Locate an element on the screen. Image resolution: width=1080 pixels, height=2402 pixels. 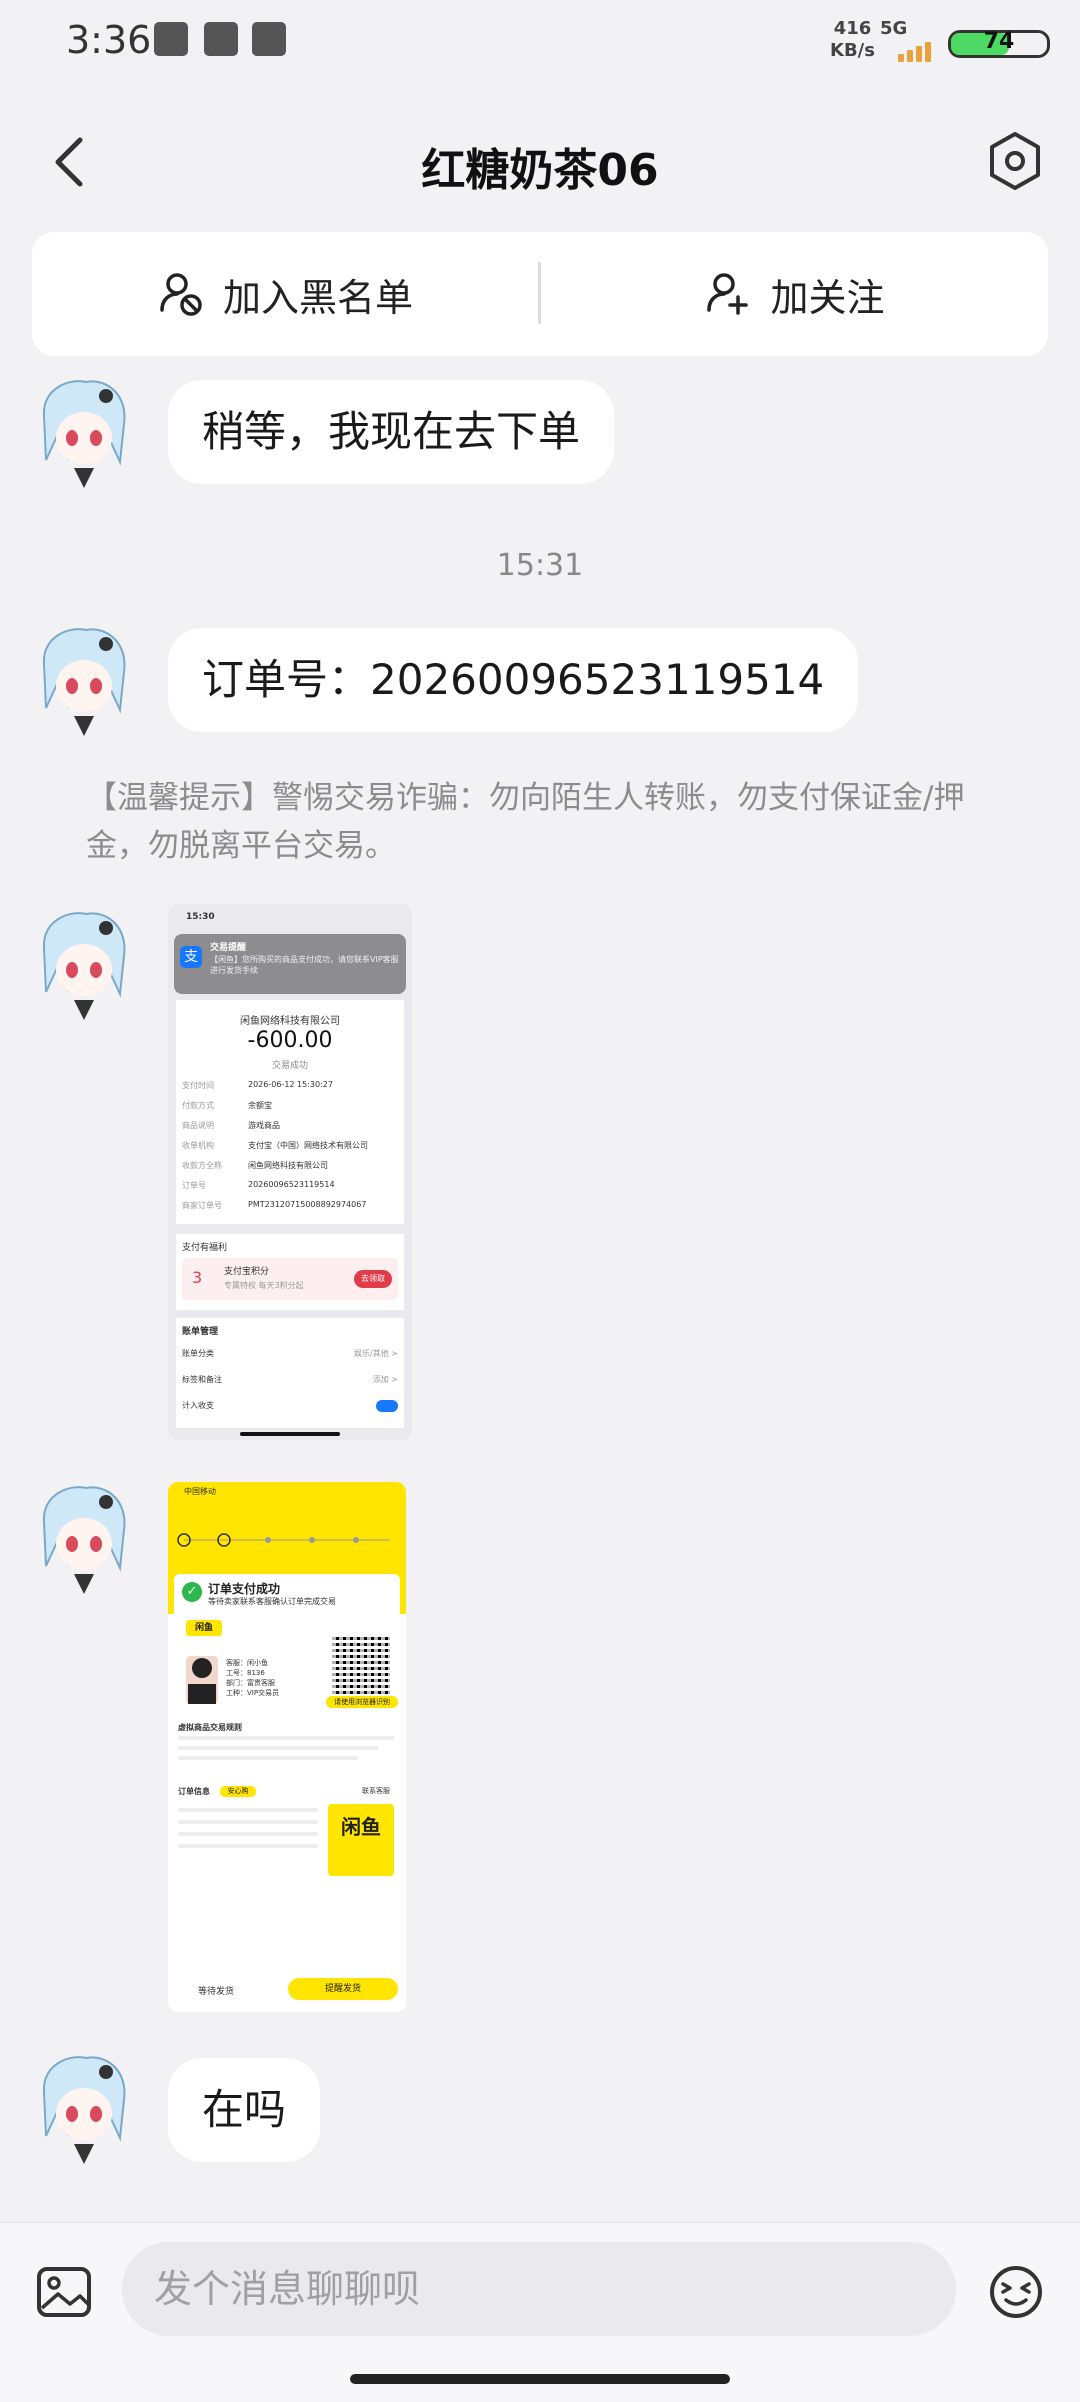
notification-banner: 支 交易提醒 【闲鱼】您所购买的商品支付成功，请您联系VIP客服进行发货手续 is located at coordinates (290, 964).